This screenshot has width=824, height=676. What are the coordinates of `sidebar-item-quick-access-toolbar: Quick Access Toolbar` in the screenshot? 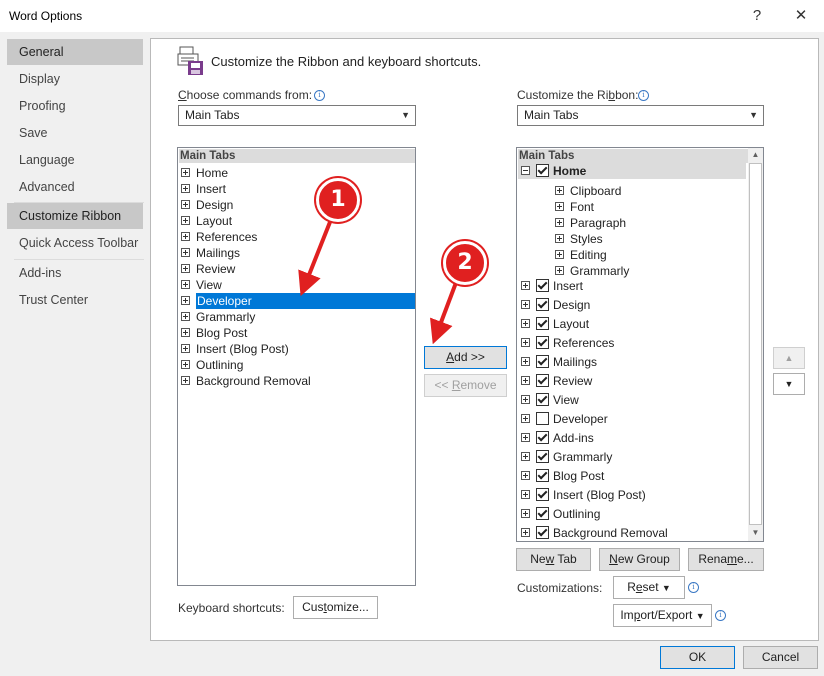 It's located at (75, 243).